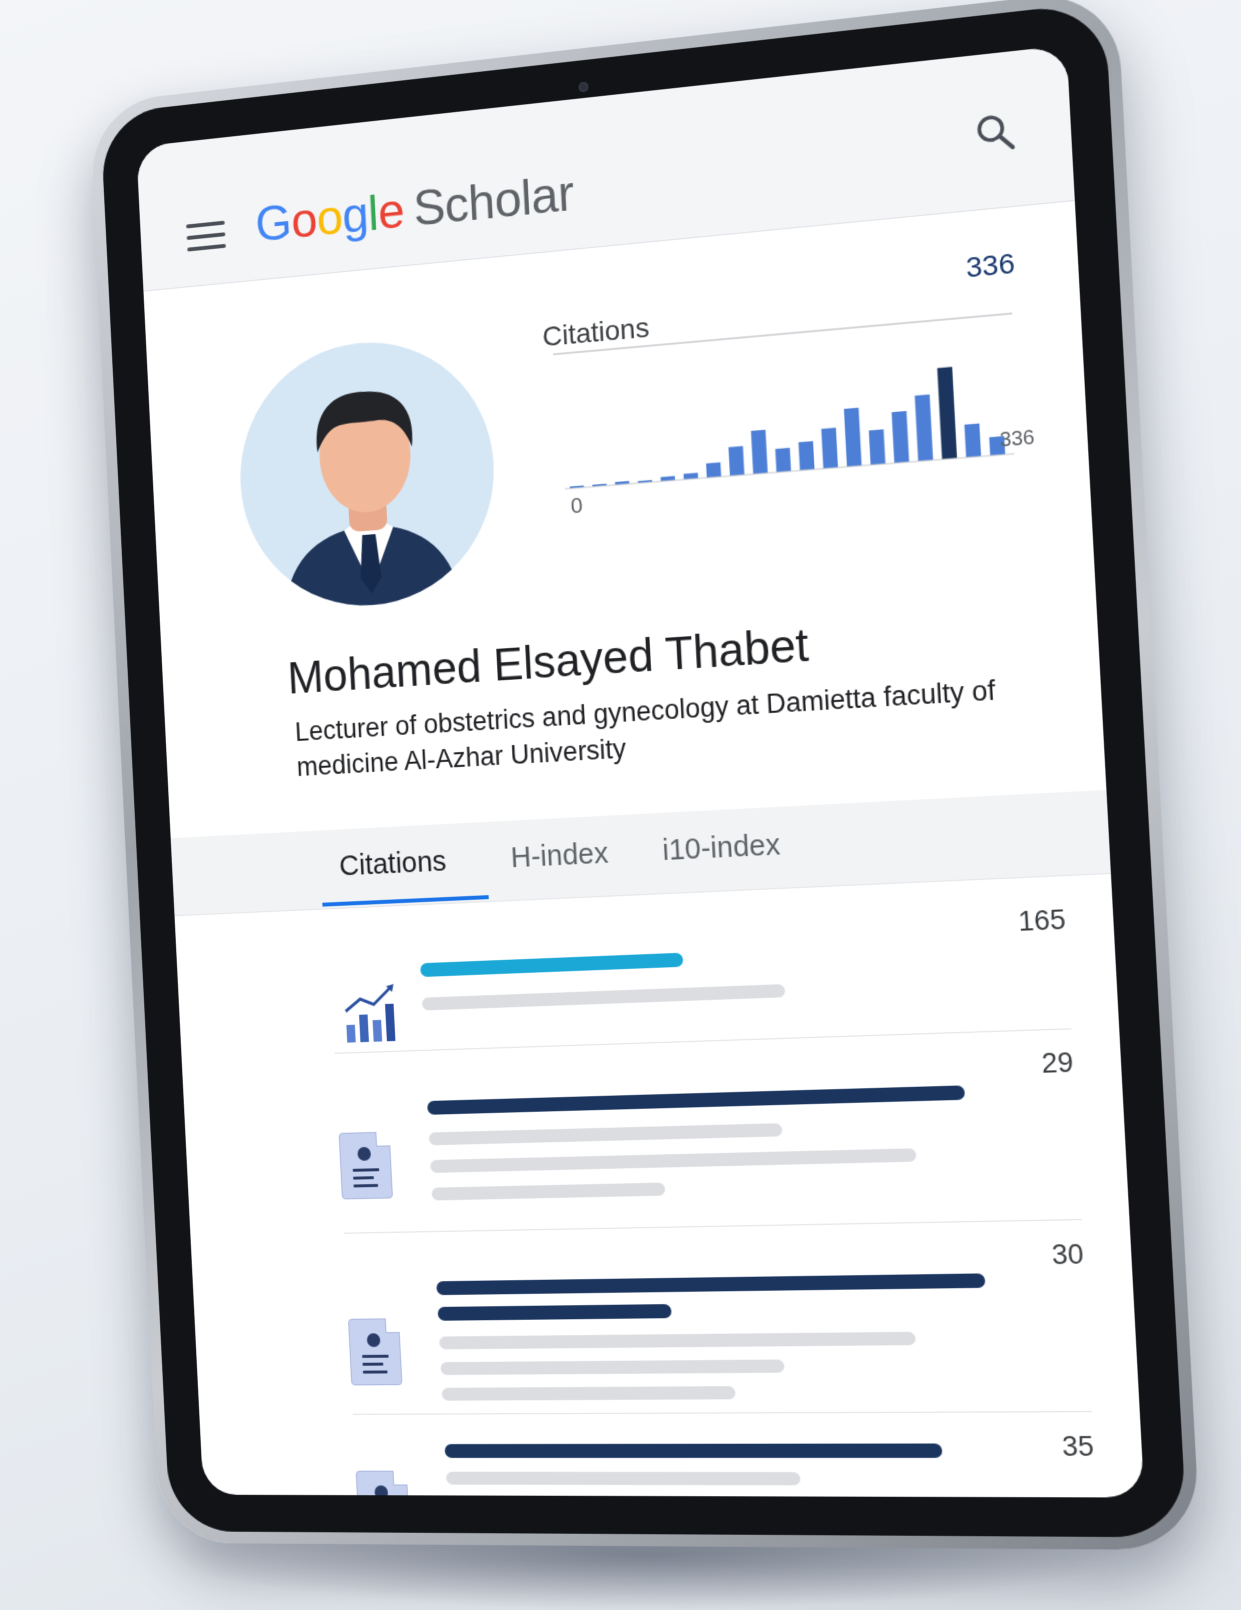  I want to click on person-avatar-icon, so click(371, 499).